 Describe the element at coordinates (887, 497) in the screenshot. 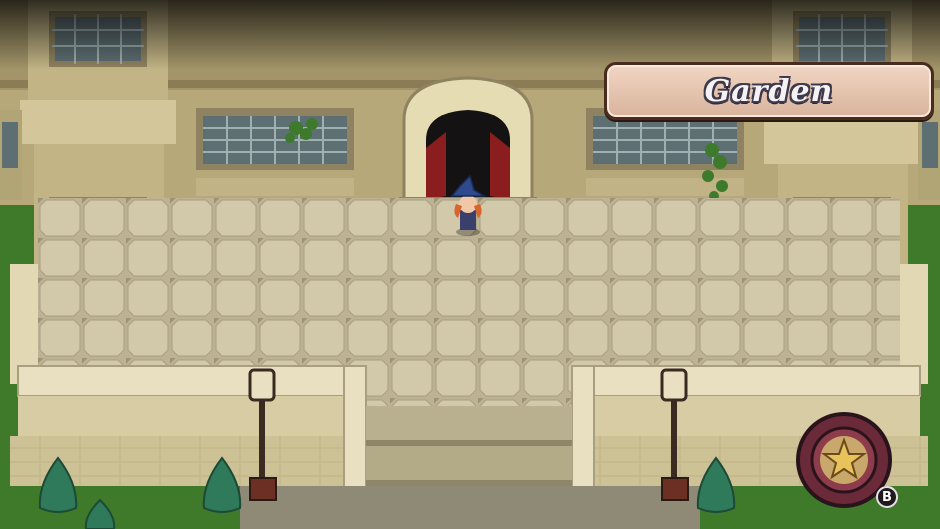

I see `b-button-prompt: B` at that location.